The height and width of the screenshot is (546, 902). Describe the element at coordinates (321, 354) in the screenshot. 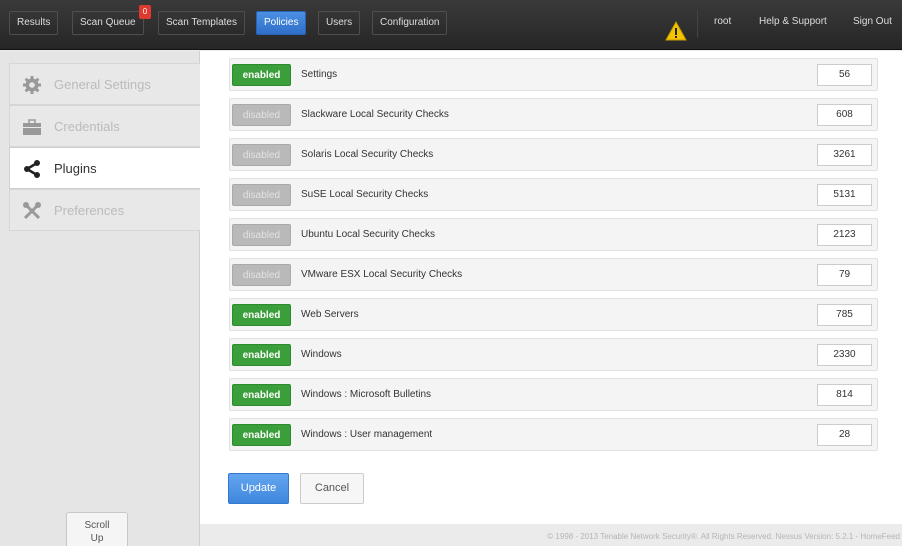

I see `plugin-family-name: Windows` at that location.